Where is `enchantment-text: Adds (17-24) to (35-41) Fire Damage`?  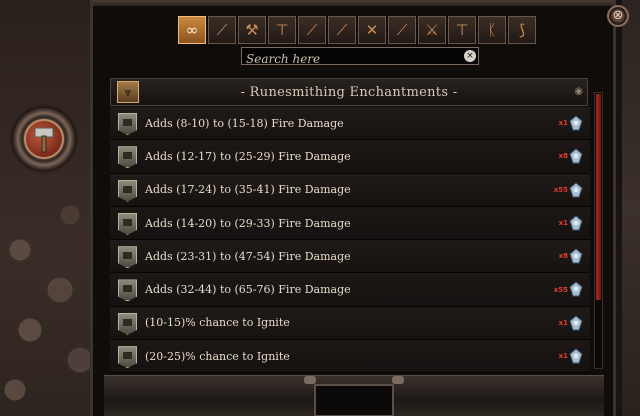
enchantment-text: Adds (17-24) to (35-41) Fire Damage is located at coordinates (248, 190).